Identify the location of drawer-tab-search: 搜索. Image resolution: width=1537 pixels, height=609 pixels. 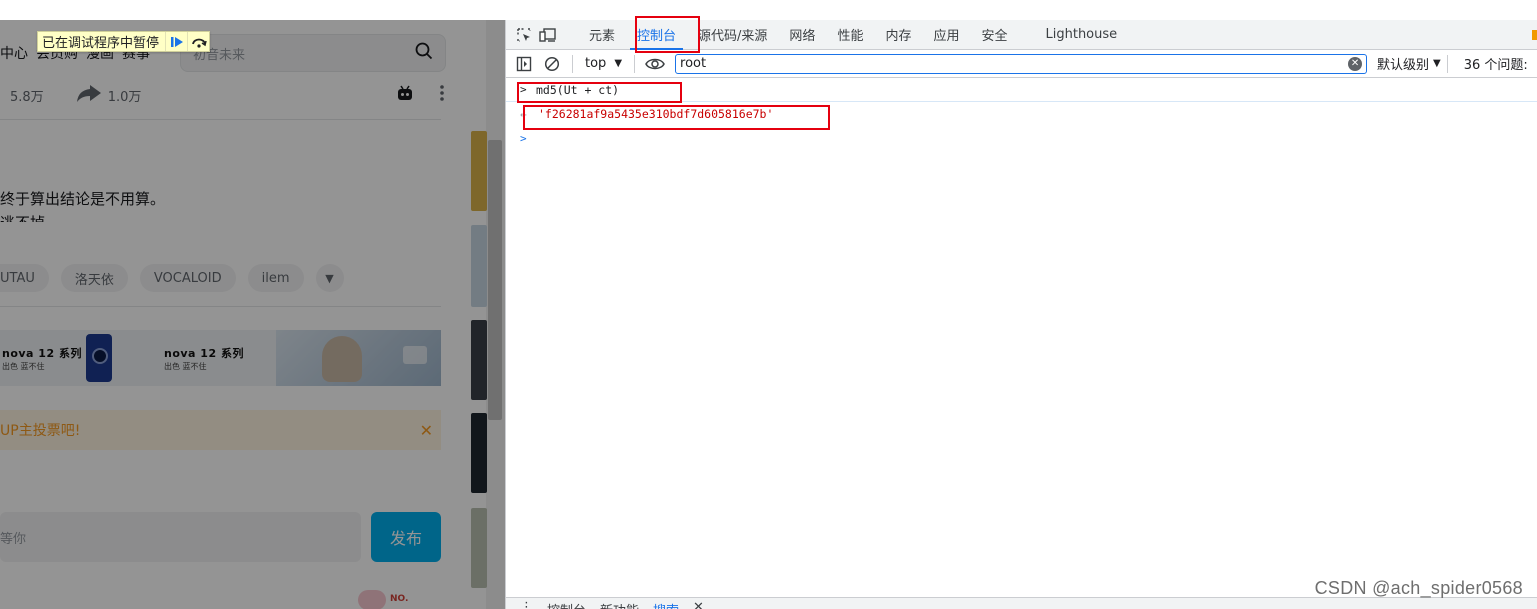
(666, 604).